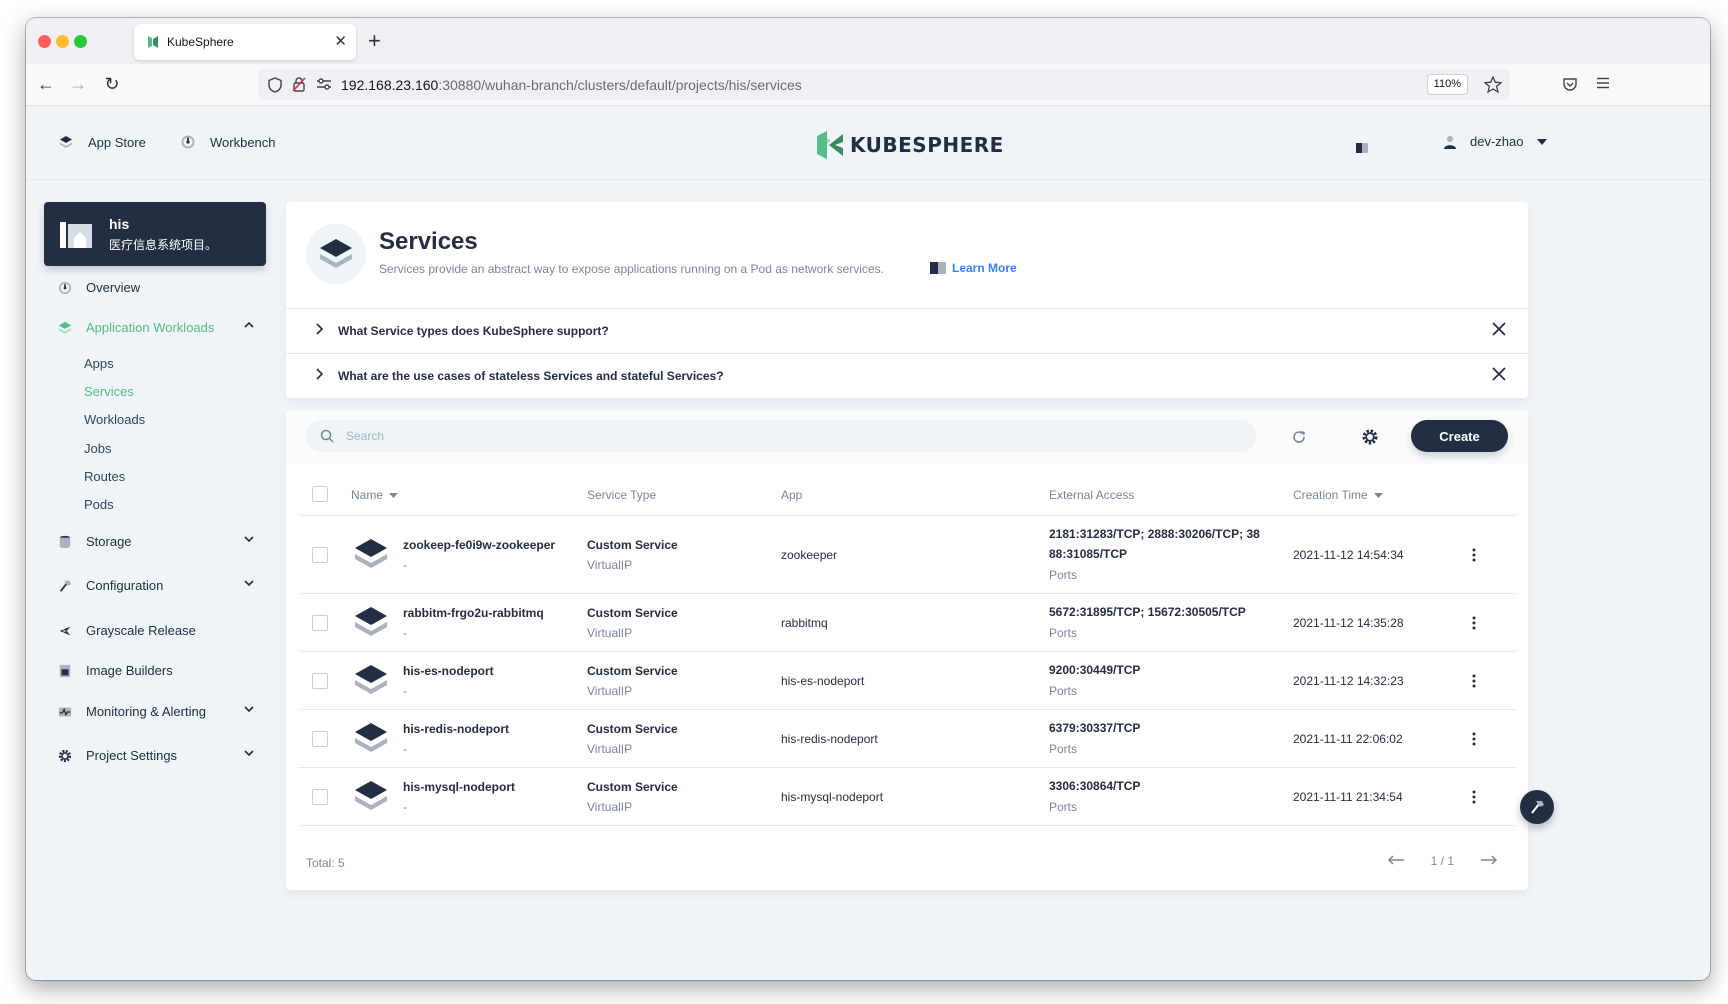 The width and height of the screenshot is (1728, 1004). Describe the element at coordinates (1378, 495) in the screenshot. I see `sort-caret-icon` at that location.